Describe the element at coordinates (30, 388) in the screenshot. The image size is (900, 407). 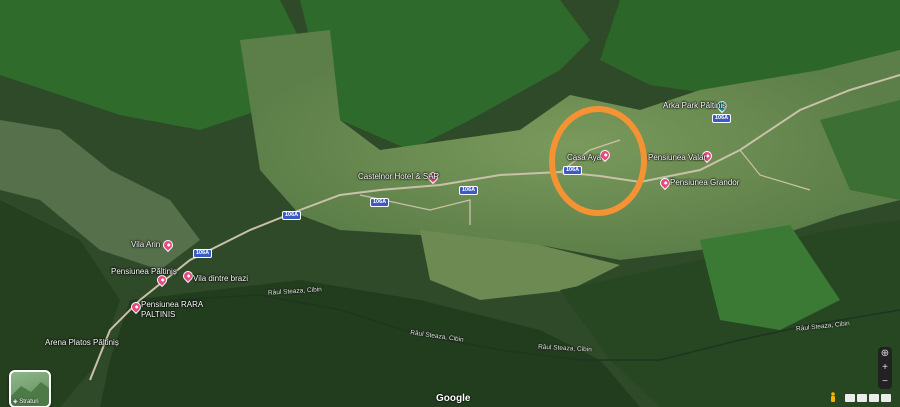
I see `layers-button: ◈ Straturi` at that location.